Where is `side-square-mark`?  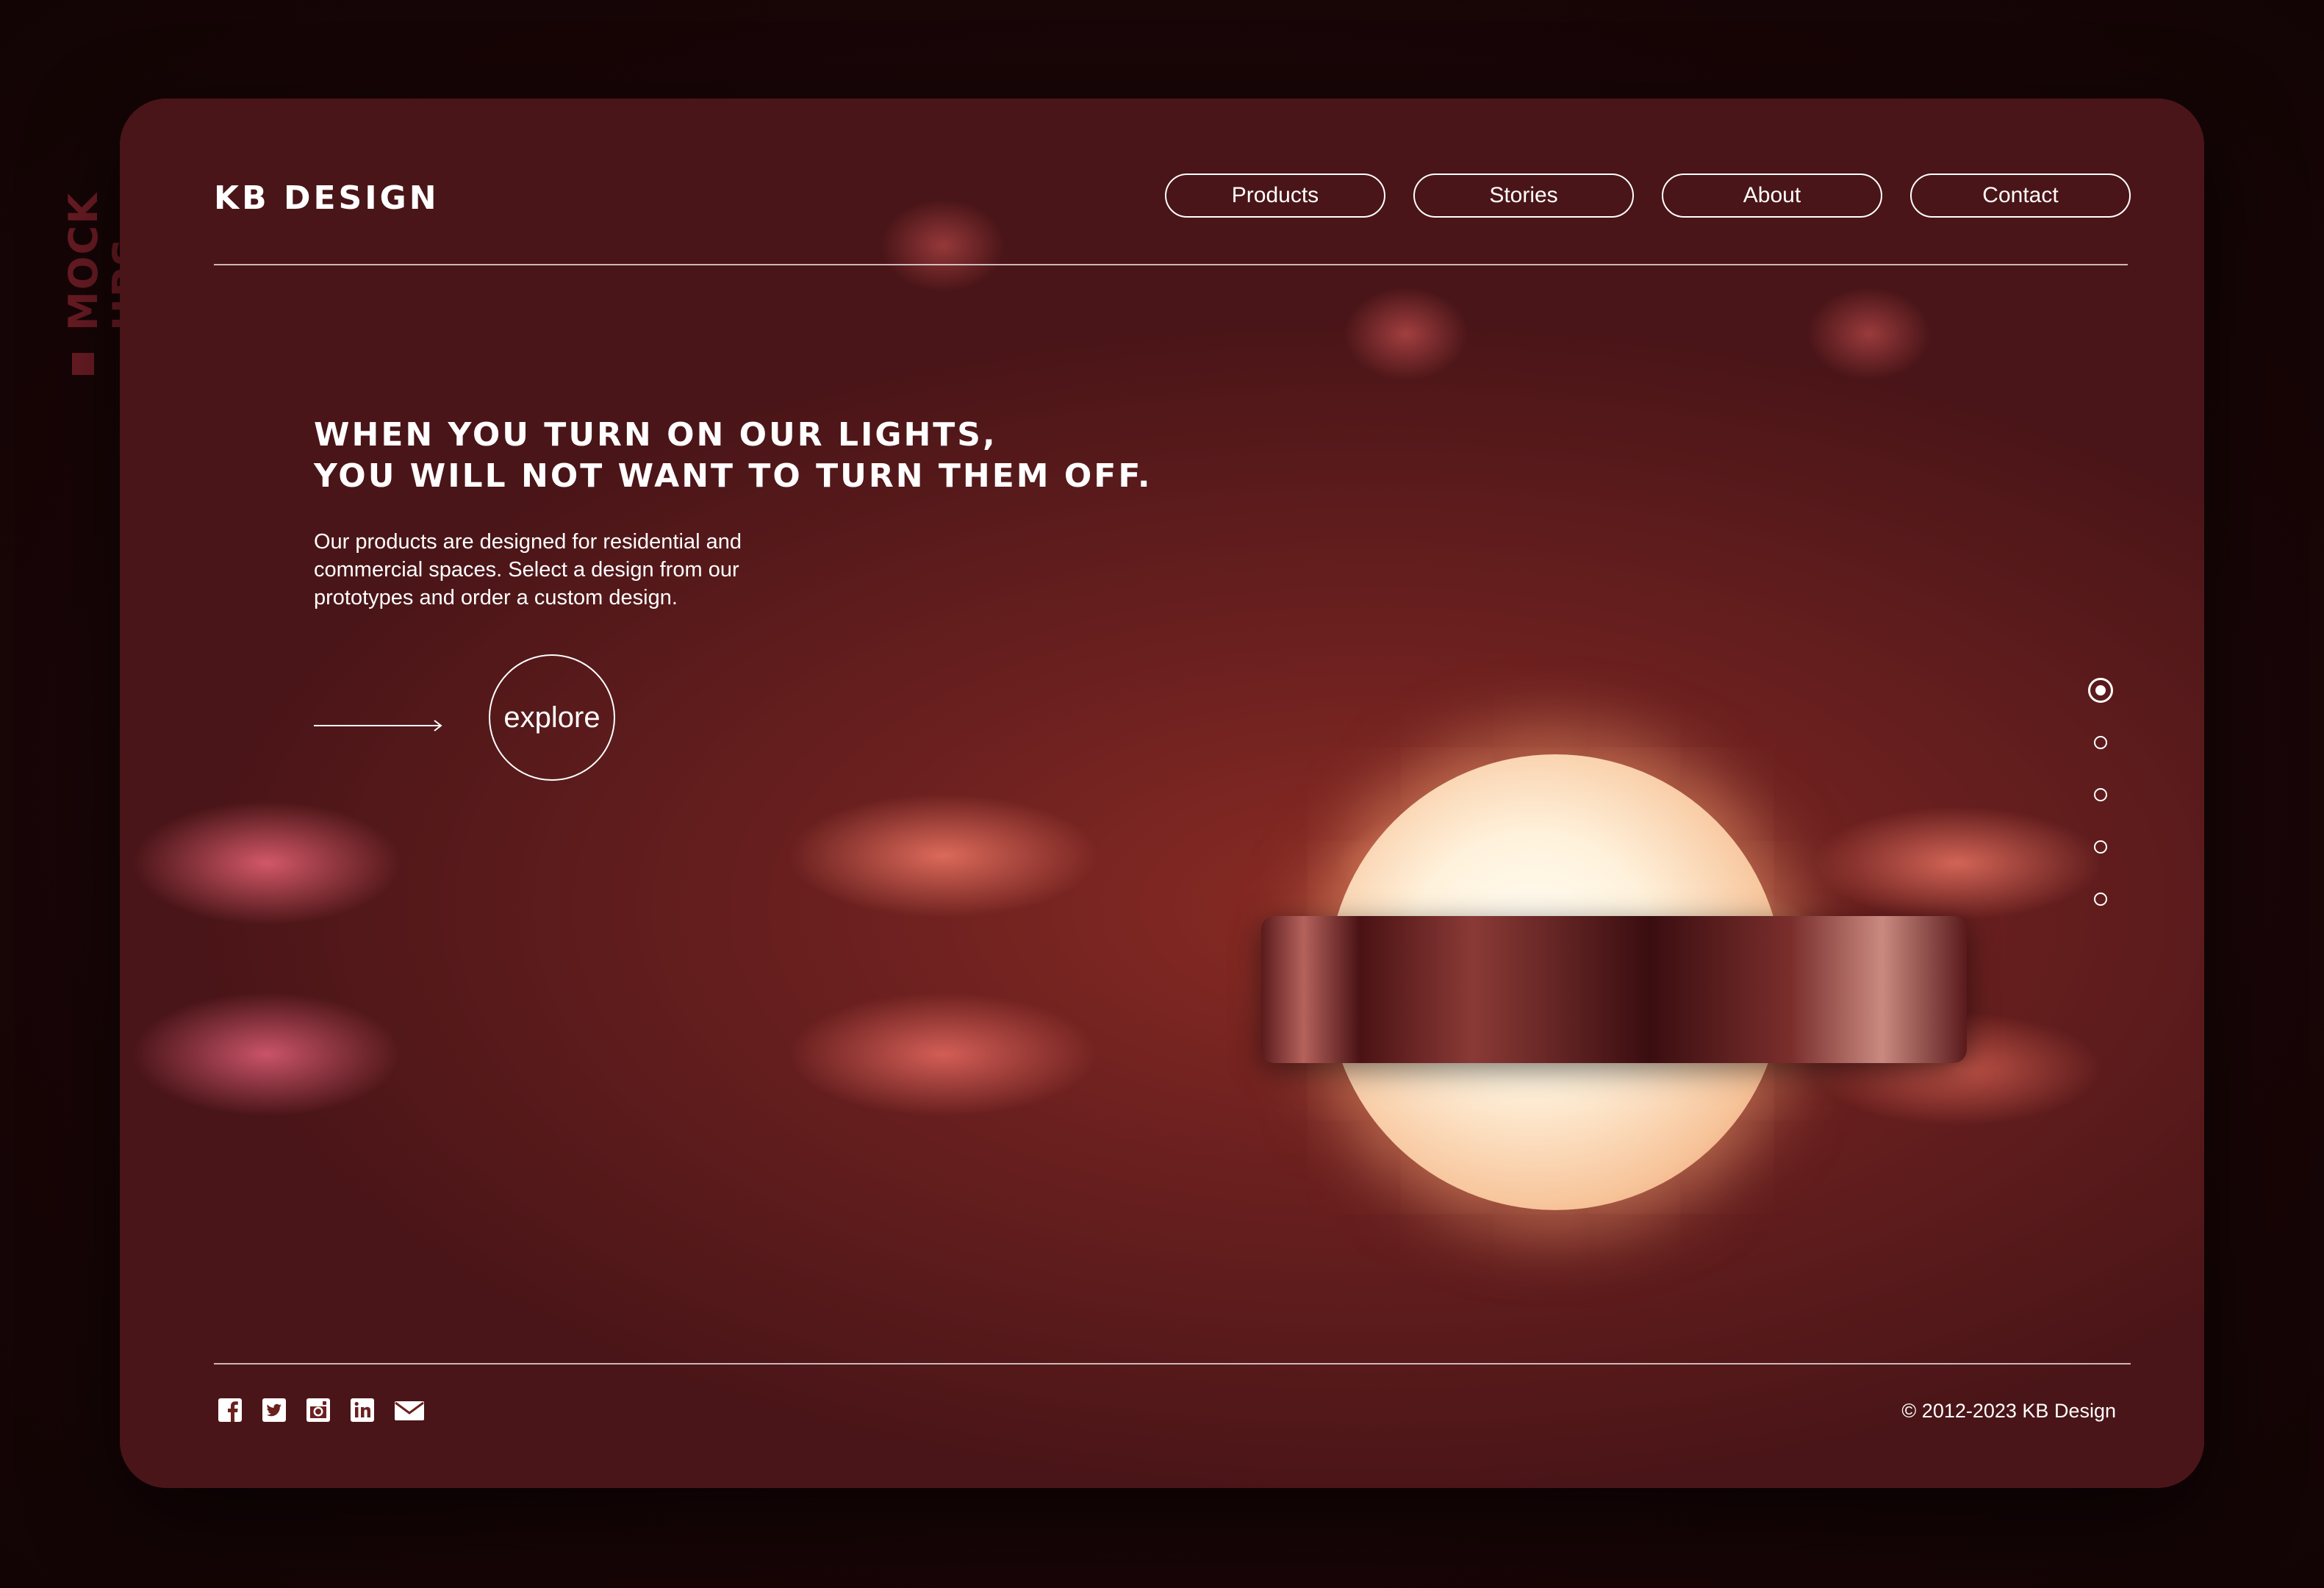
side-square-mark is located at coordinates (83, 364).